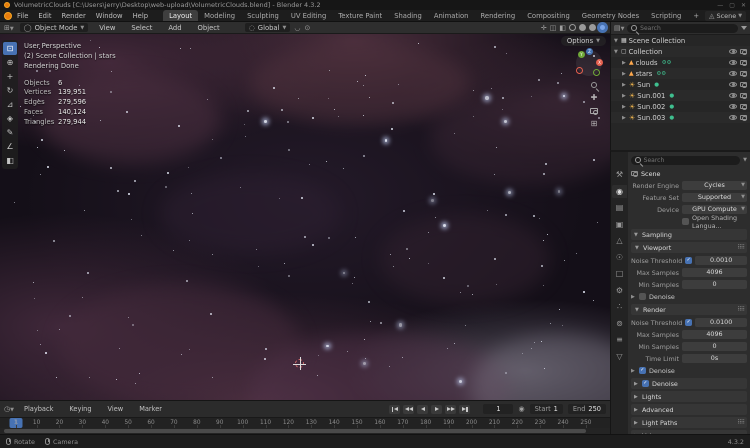 This screenshot has width=750, height=448. I want to click on viewport-denoise-row: ▶ Denoise, so click(689, 296).